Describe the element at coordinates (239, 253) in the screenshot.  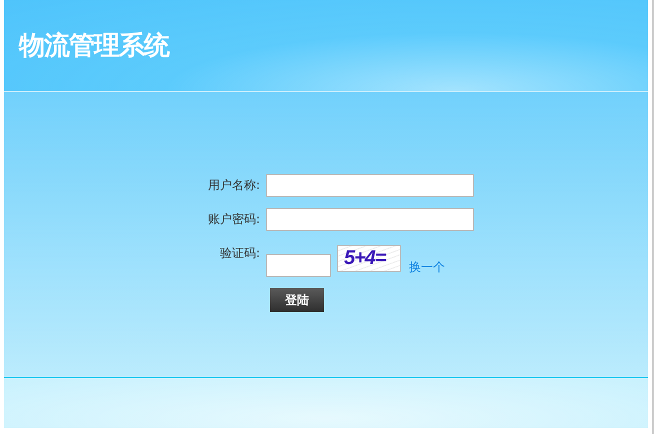
I see `field-label: 验证码:` at that location.